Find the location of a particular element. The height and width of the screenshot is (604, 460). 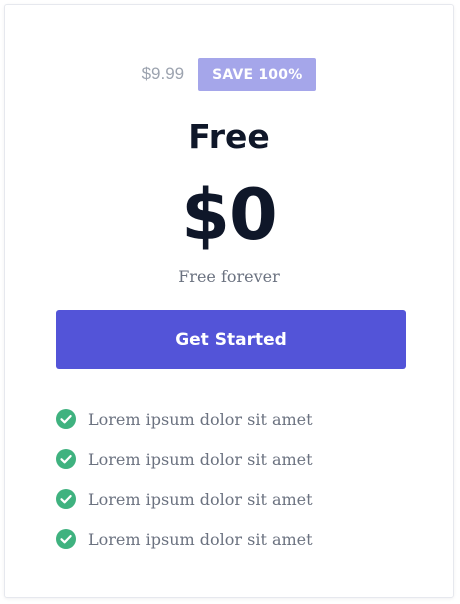

plan-name: Free is located at coordinates (229, 136).